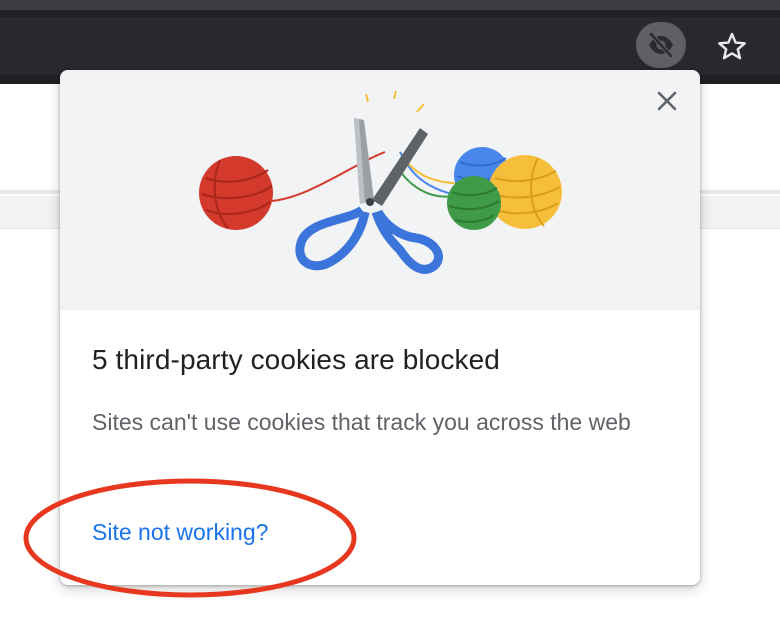  I want to click on eye-off-icon, so click(661, 45).